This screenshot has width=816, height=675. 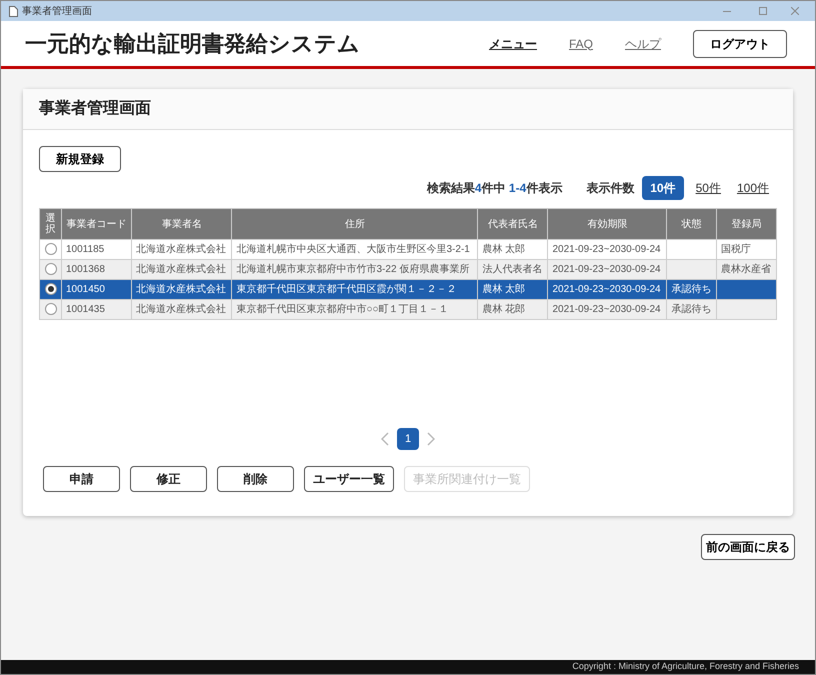 What do you see at coordinates (51, 224) in the screenshot?
I see `column-header: 選択` at bounding box center [51, 224].